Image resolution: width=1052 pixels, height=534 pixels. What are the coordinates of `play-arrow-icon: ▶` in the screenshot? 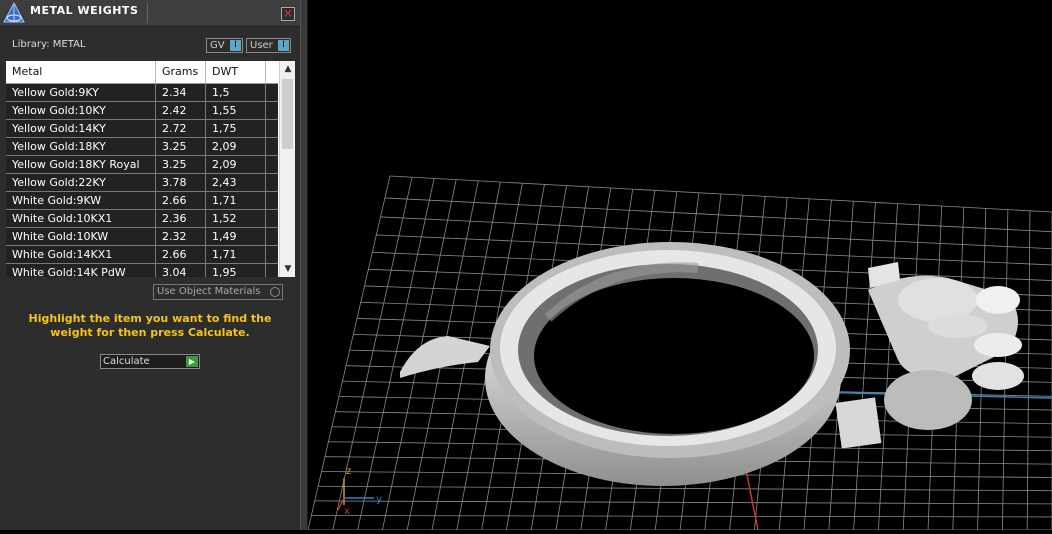 It's located at (192, 361).